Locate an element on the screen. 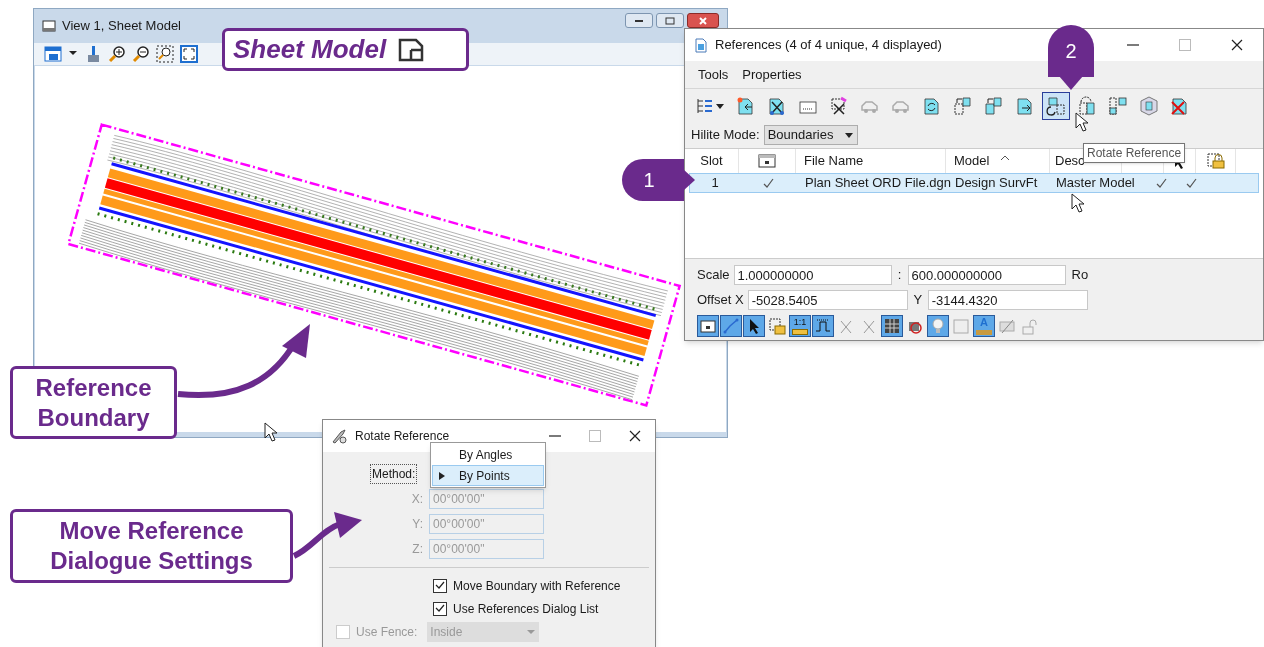  display-toggle is located at coordinates (708, 326).